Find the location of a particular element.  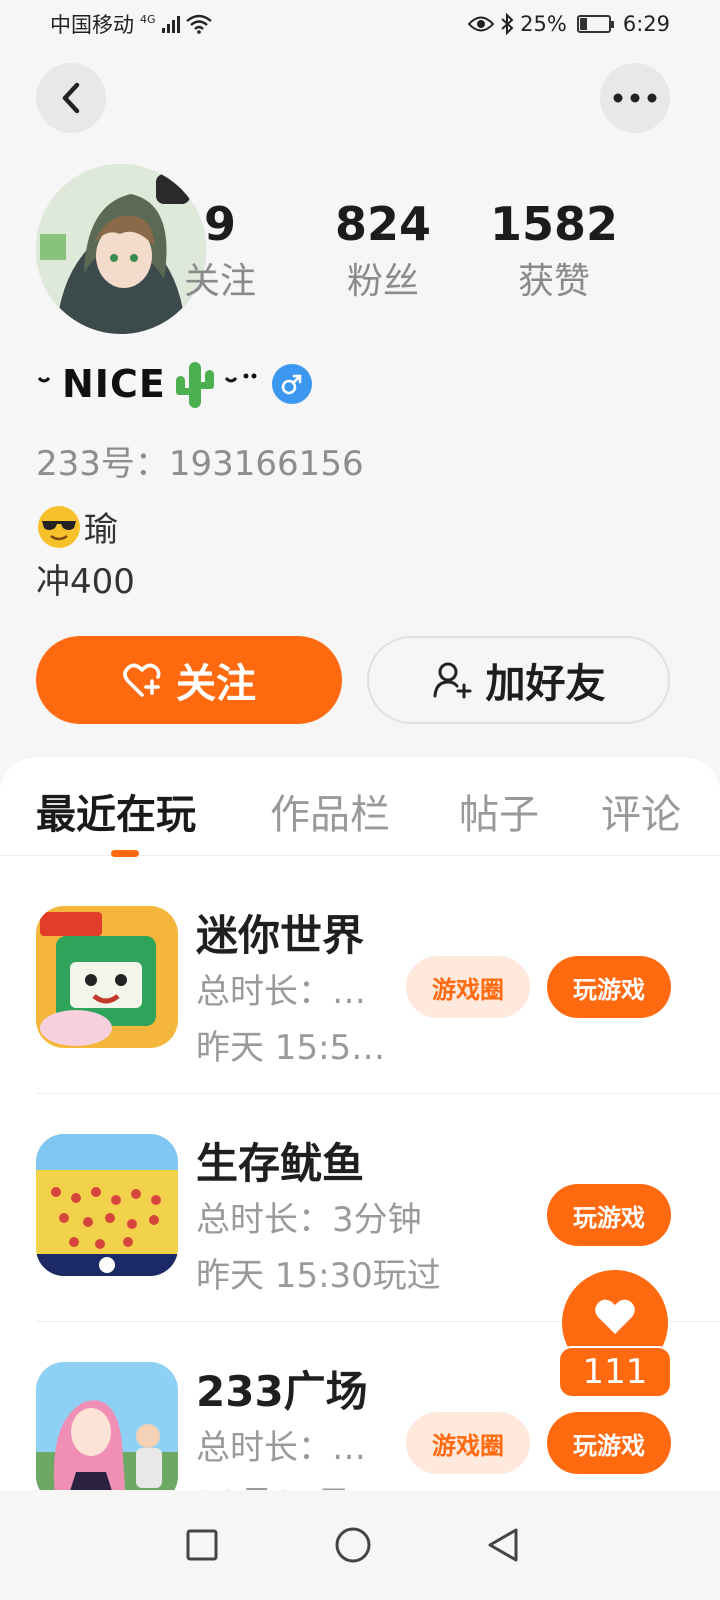

square-icon is located at coordinates (202, 1545).